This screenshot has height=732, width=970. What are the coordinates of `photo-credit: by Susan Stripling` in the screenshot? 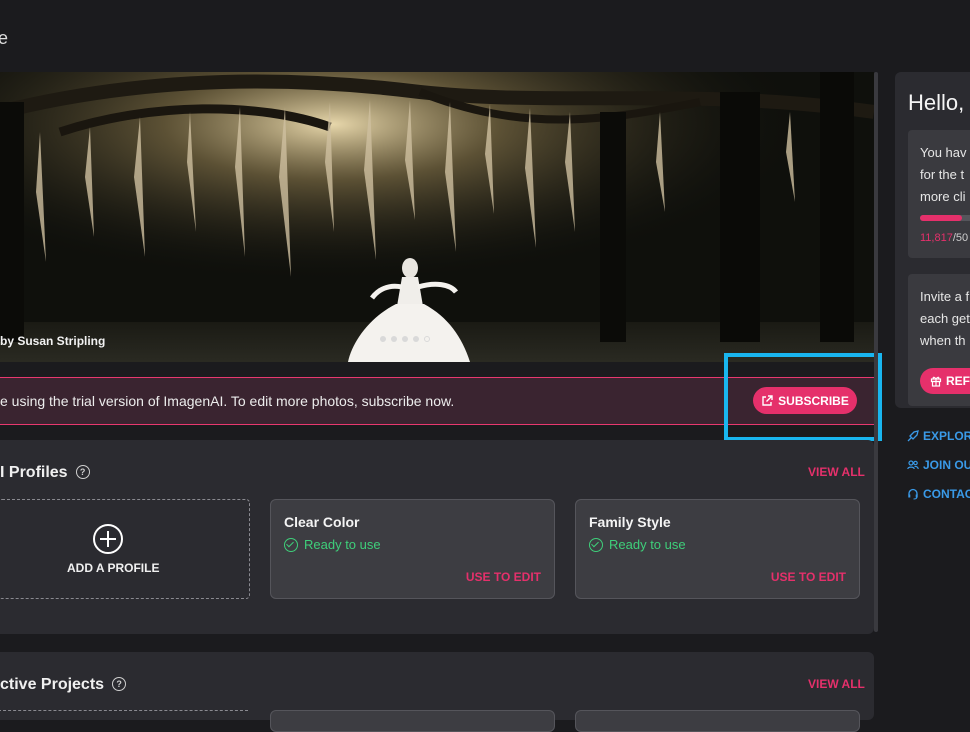 It's located at (53, 341).